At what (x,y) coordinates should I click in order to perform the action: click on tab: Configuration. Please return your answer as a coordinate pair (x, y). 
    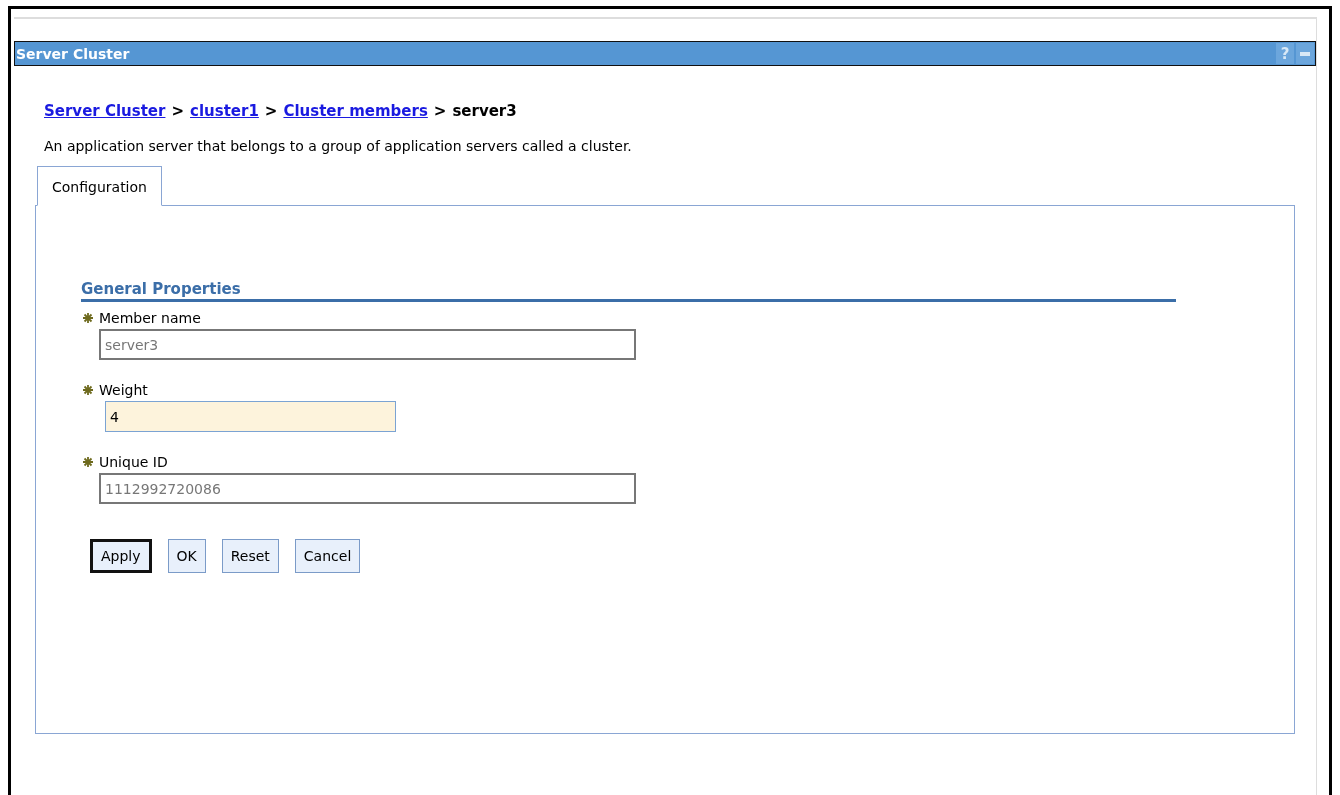
    Looking at the image, I should click on (99, 186).